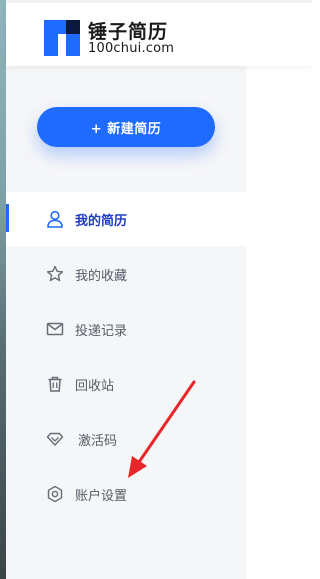  What do you see at coordinates (62, 38) in the screenshot?
I see `brand-logo-icon` at bounding box center [62, 38].